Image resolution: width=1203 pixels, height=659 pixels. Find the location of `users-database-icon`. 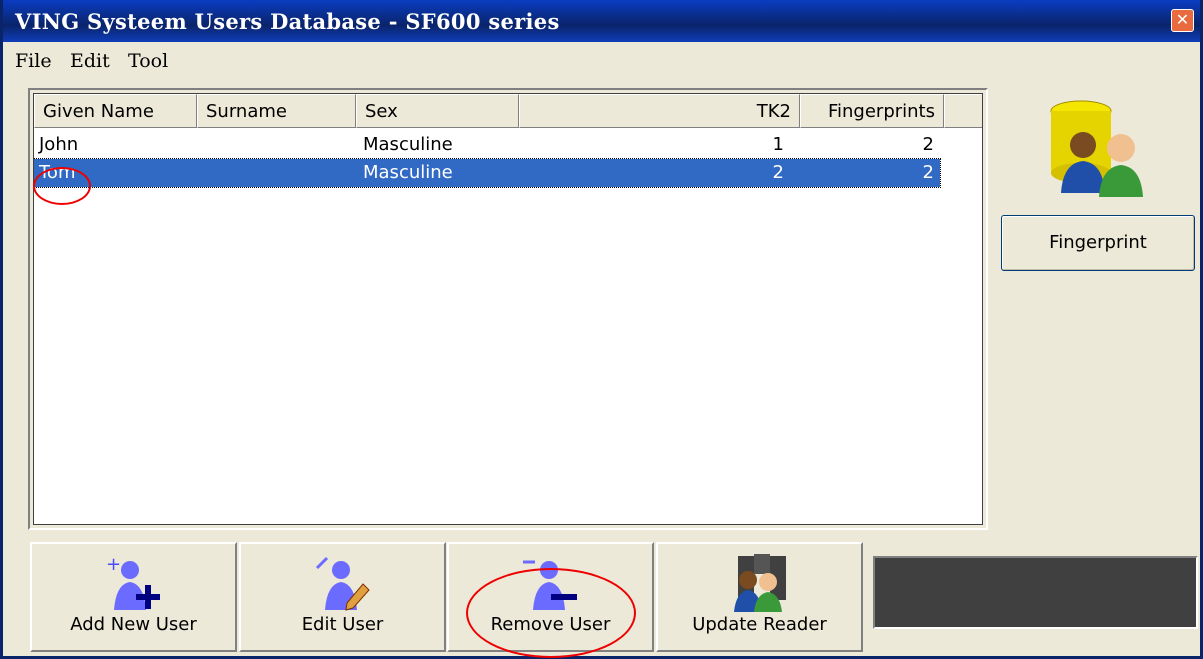

users-database-icon is located at coordinates (1098, 148).